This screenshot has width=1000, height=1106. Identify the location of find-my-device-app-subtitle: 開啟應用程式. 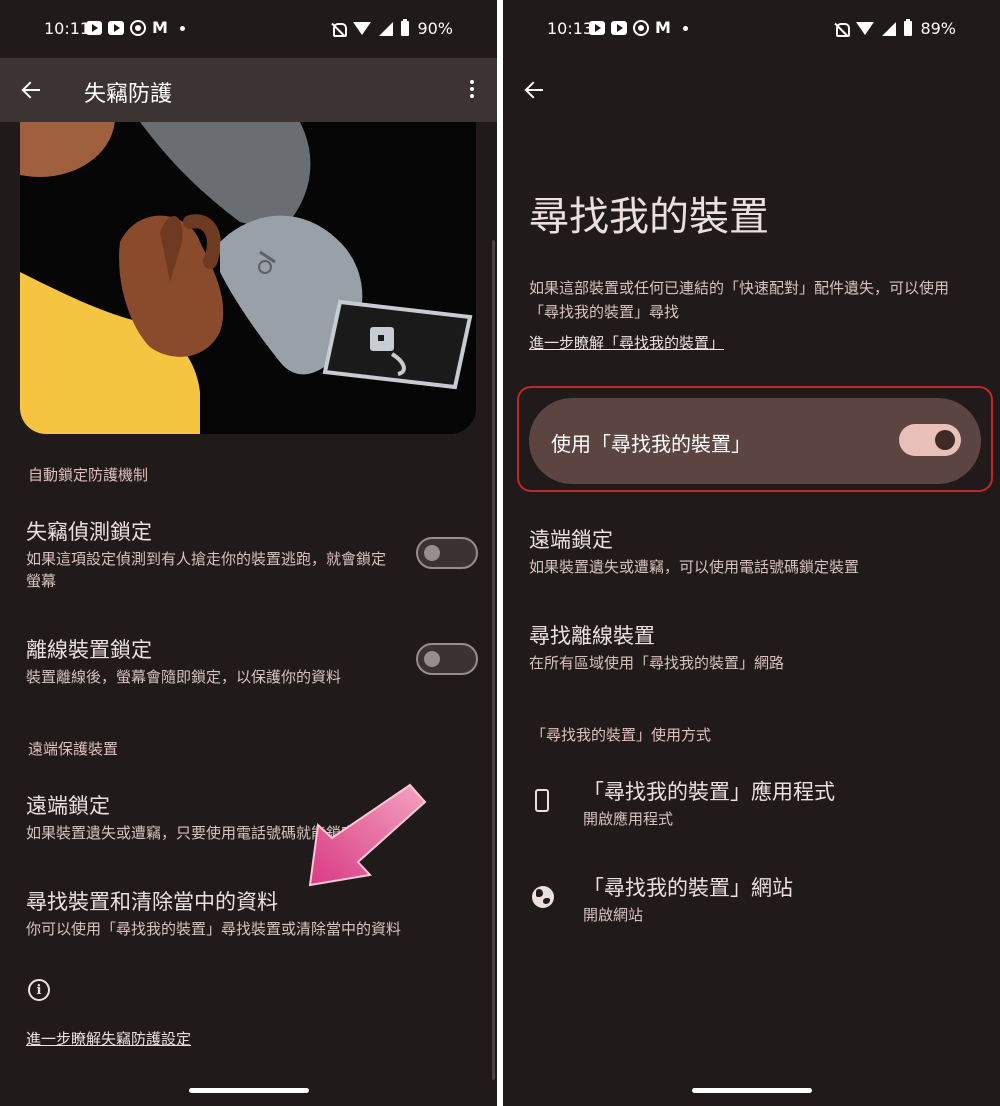
(628, 819).